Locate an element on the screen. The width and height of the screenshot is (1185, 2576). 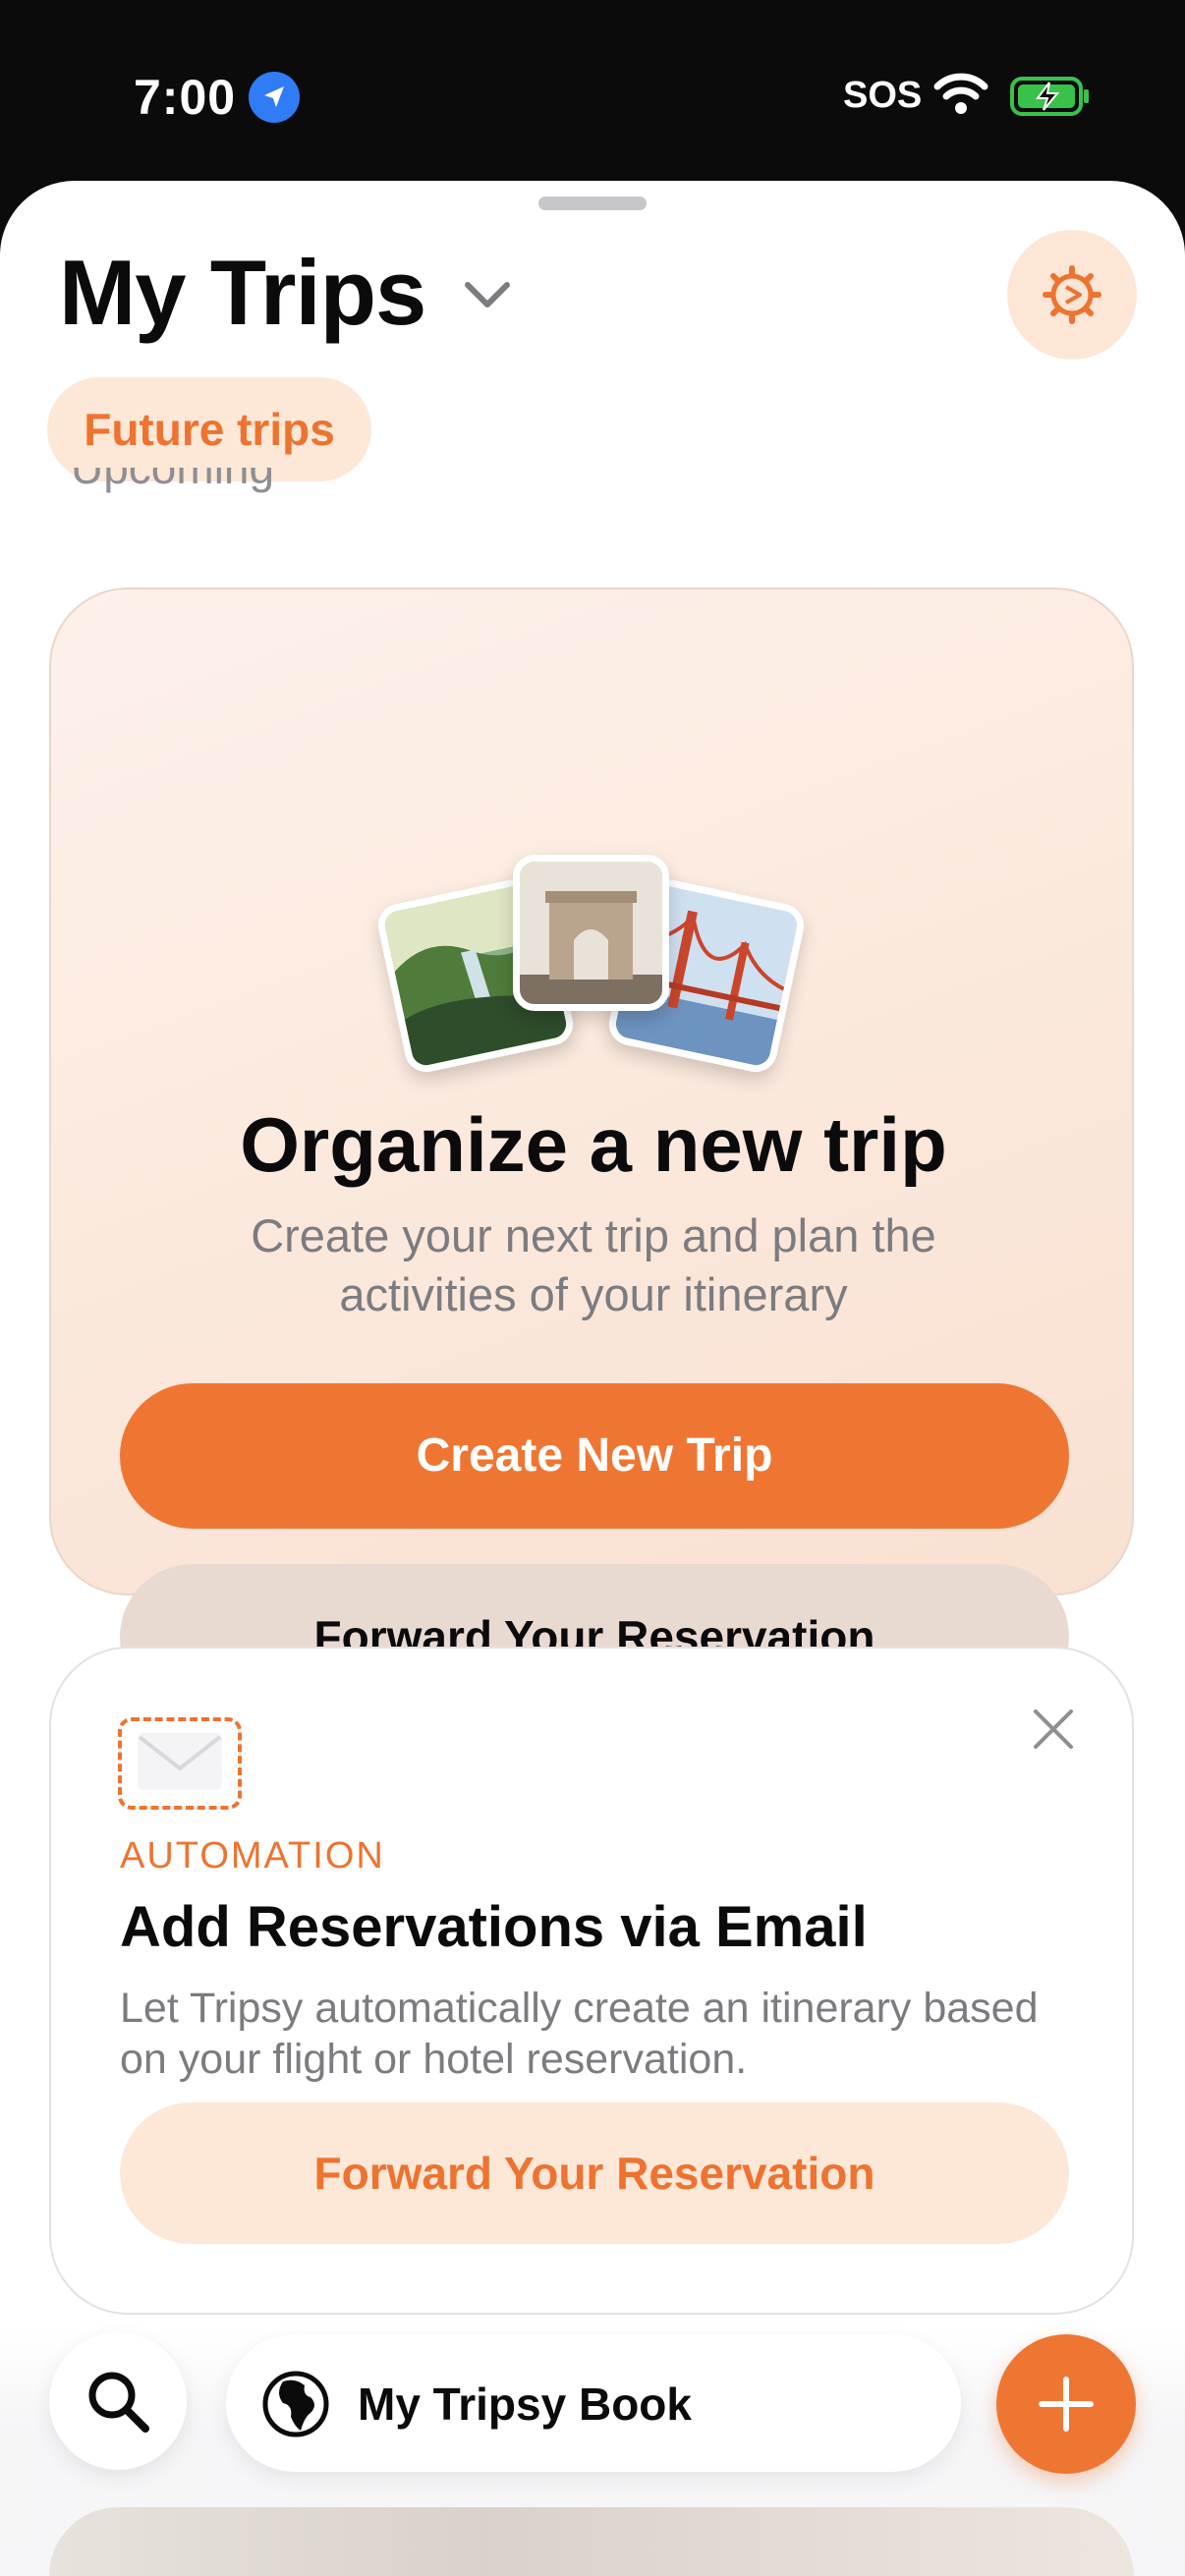
mail-icon is located at coordinates (180, 1763).